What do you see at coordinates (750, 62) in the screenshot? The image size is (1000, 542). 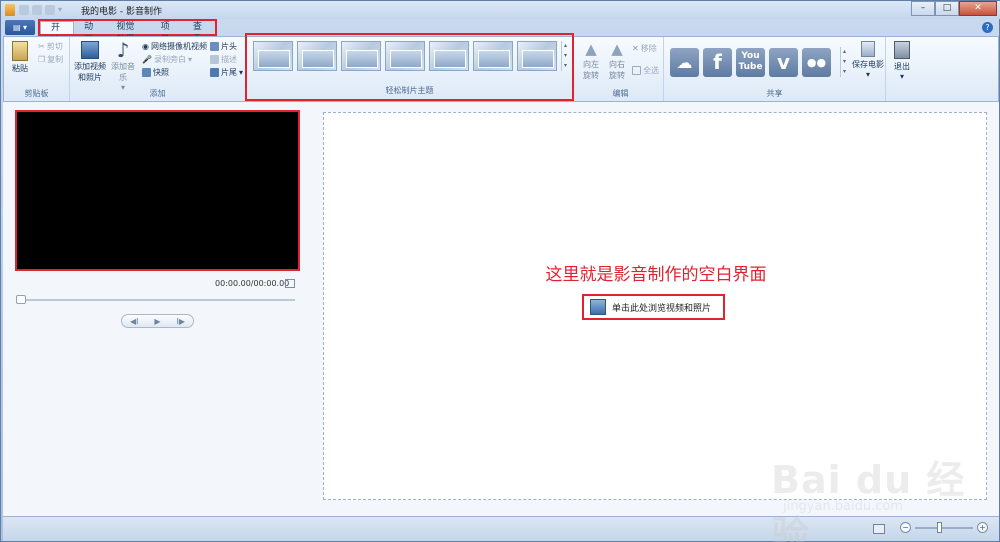 I see `youtube-icon: You Tube` at bounding box center [750, 62].